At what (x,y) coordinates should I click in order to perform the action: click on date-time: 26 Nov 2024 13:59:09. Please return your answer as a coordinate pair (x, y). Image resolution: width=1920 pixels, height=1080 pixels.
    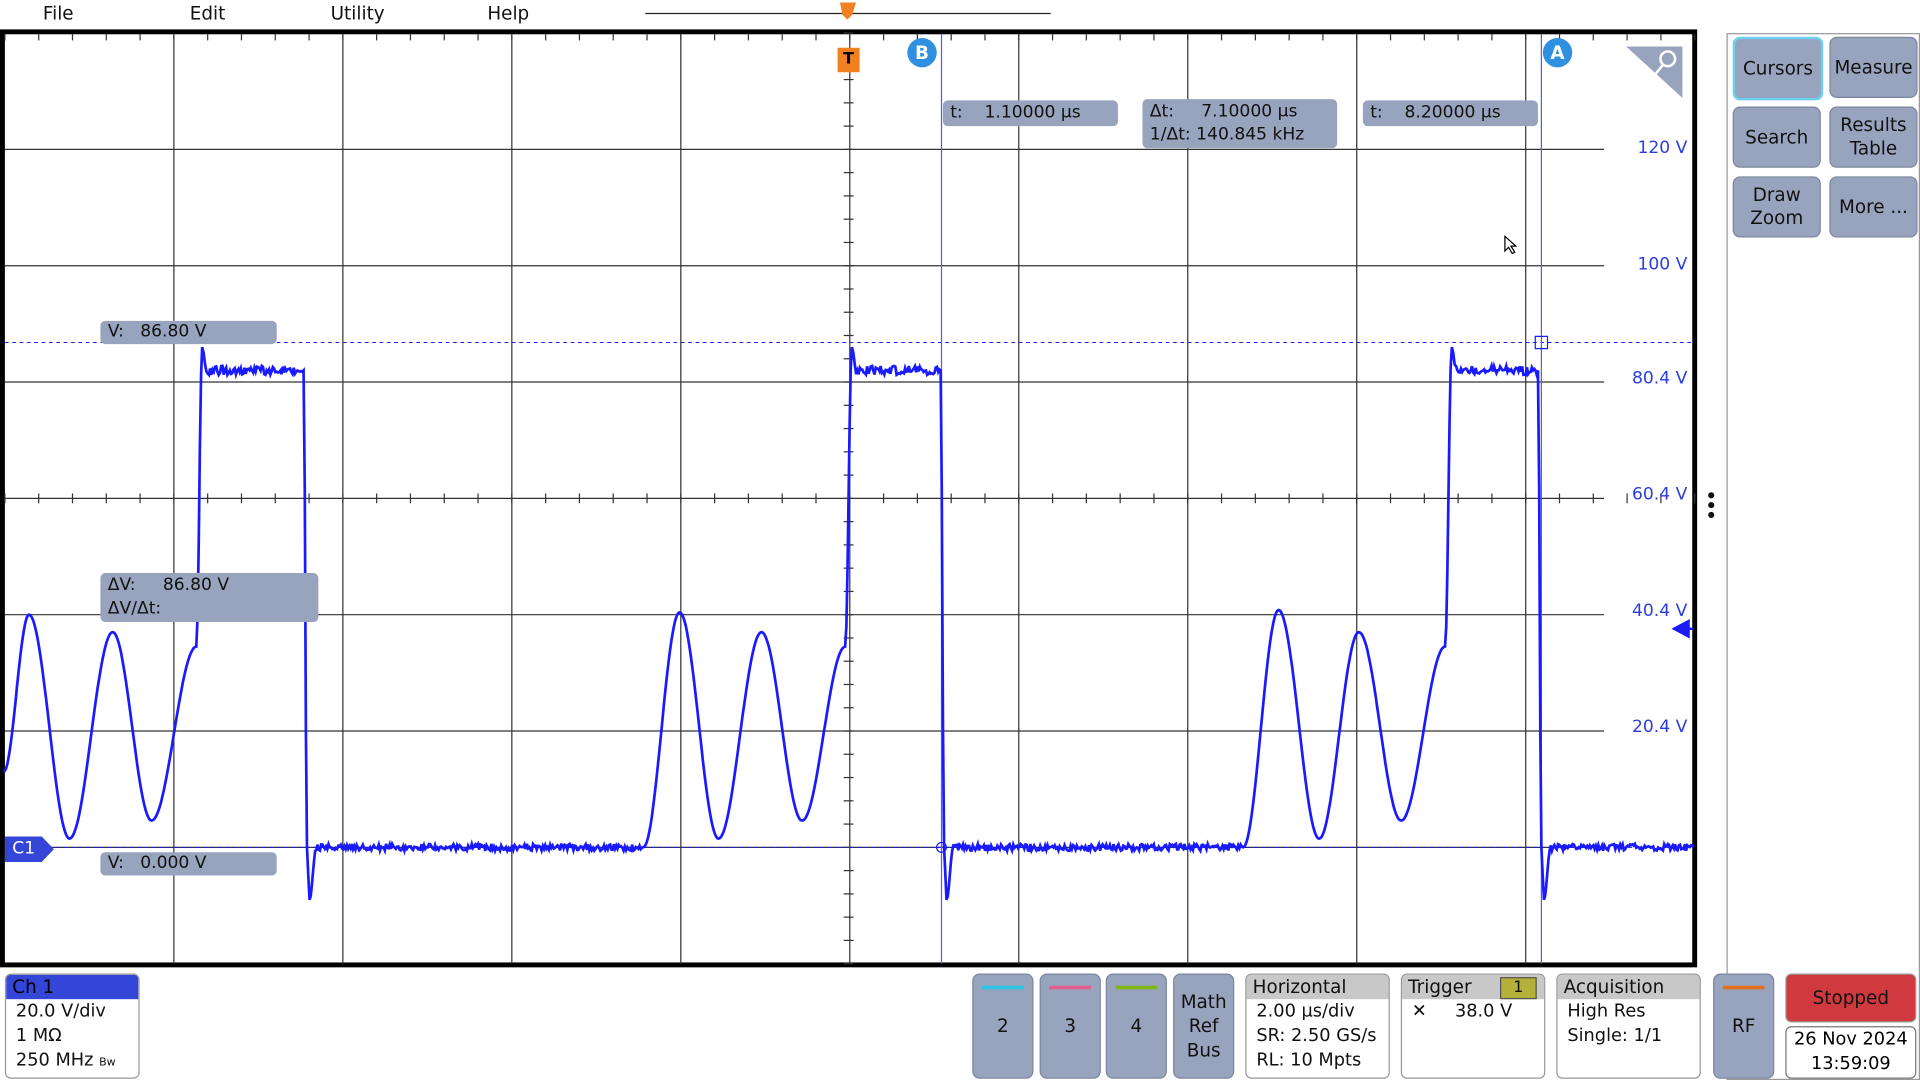
    Looking at the image, I should click on (1850, 1052).